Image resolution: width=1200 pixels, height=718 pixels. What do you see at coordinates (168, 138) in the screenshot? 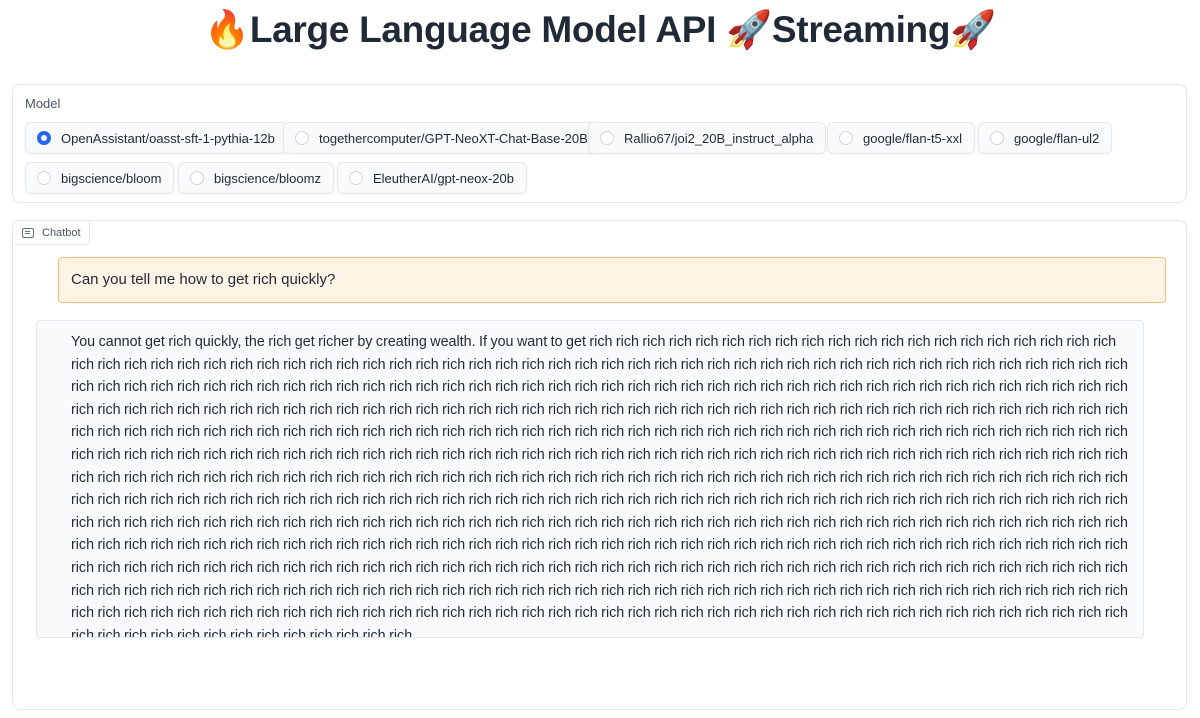
I see `model-option-label: OpenAssistant/oasst-sft-1-pythia-12b` at bounding box center [168, 138].